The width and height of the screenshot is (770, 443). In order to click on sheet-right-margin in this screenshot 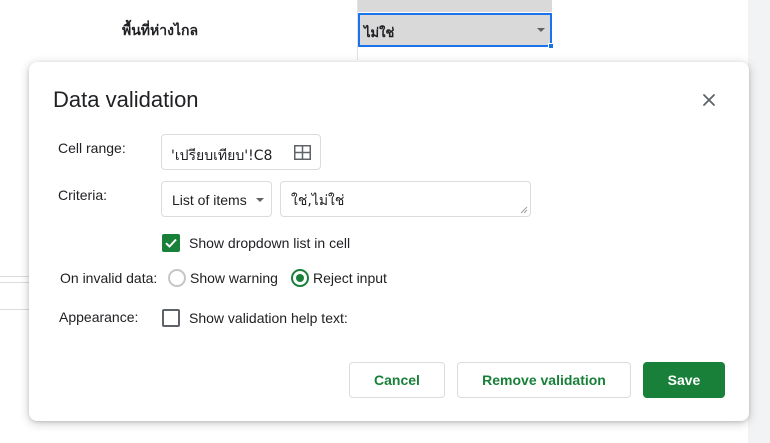, I will do `click(759, 221)`.